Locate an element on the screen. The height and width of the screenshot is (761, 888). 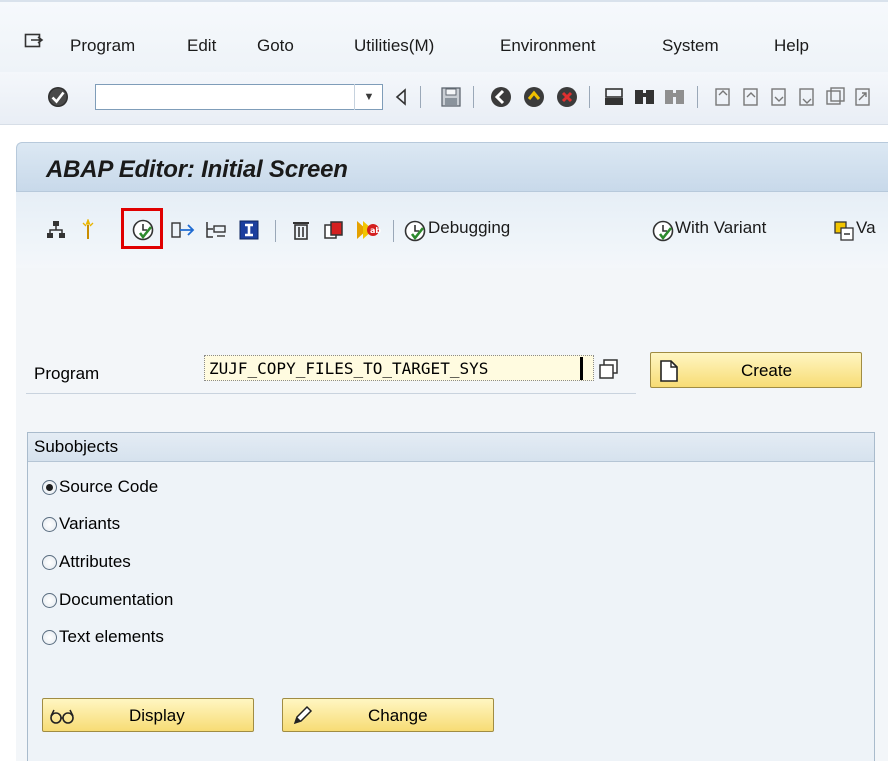
radio-text-elements: Text elements is located at coordinates (103, 637).